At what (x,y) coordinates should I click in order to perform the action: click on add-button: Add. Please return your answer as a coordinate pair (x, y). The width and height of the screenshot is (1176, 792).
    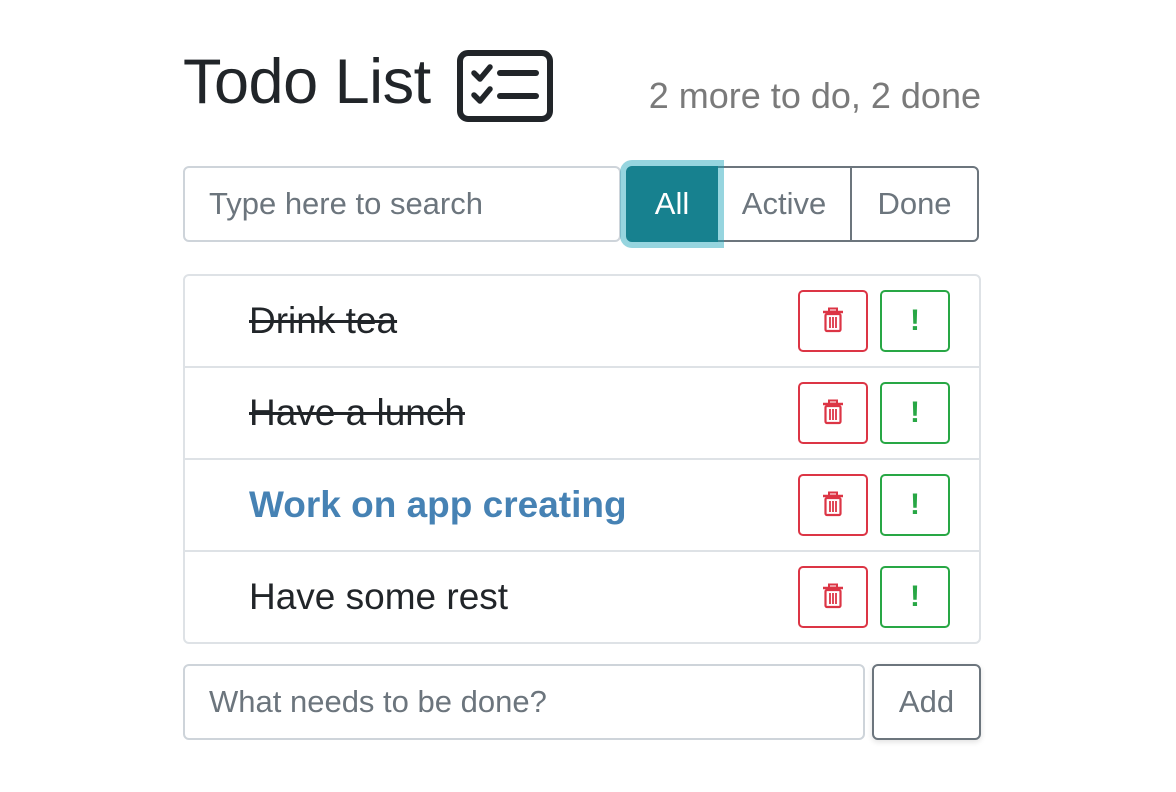
    Looking at the image, I should click on (926, 702).